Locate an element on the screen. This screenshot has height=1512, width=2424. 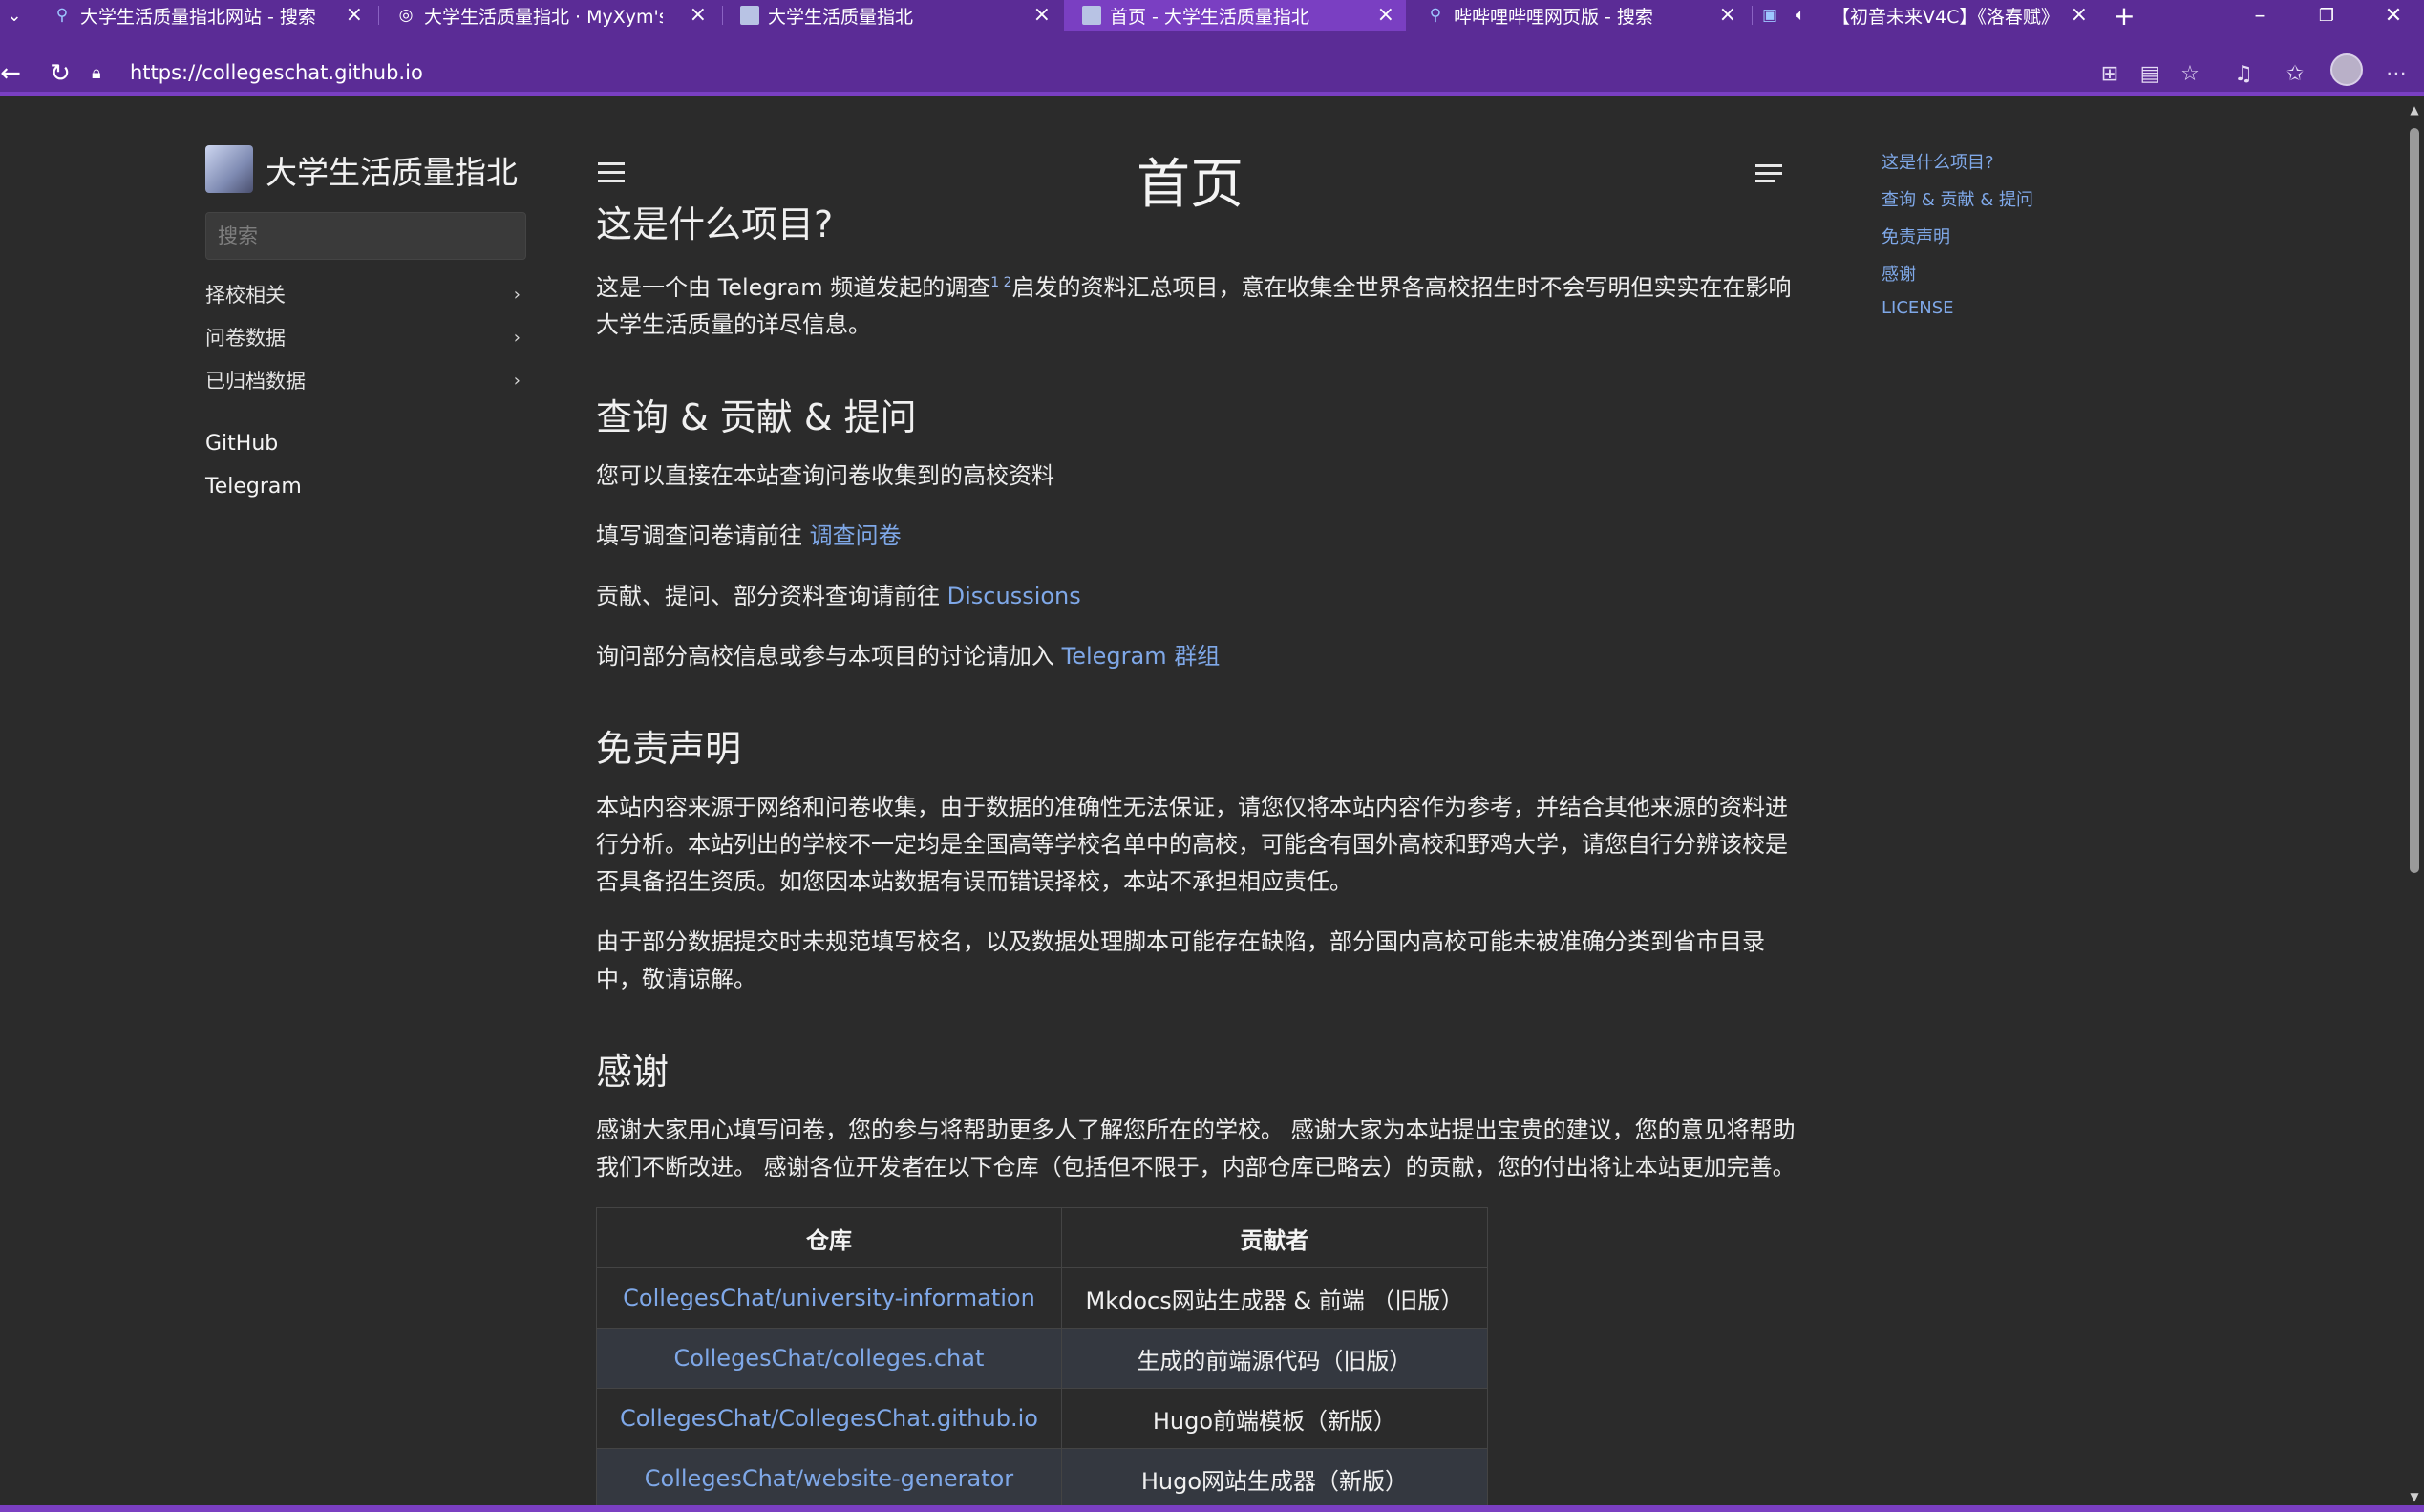
section-heading-what: 这是什么项目? is located at coordinates (715, 224).